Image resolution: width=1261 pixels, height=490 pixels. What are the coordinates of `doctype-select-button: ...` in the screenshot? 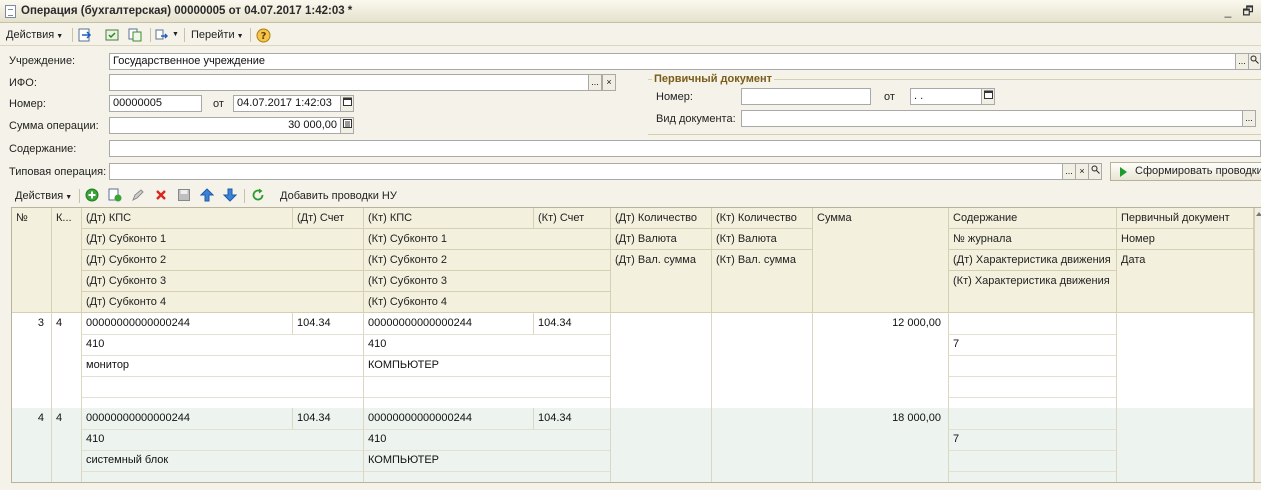 It's located at (1249, 118).